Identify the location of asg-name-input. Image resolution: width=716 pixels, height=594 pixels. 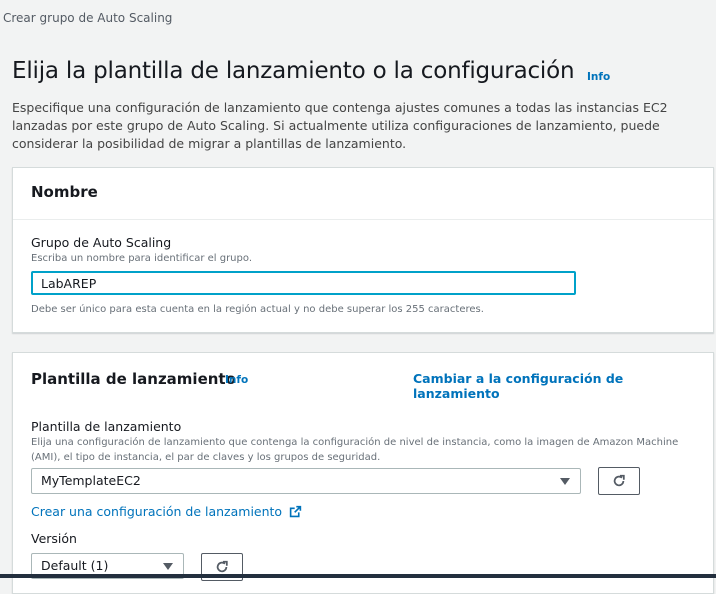
(303, 283).